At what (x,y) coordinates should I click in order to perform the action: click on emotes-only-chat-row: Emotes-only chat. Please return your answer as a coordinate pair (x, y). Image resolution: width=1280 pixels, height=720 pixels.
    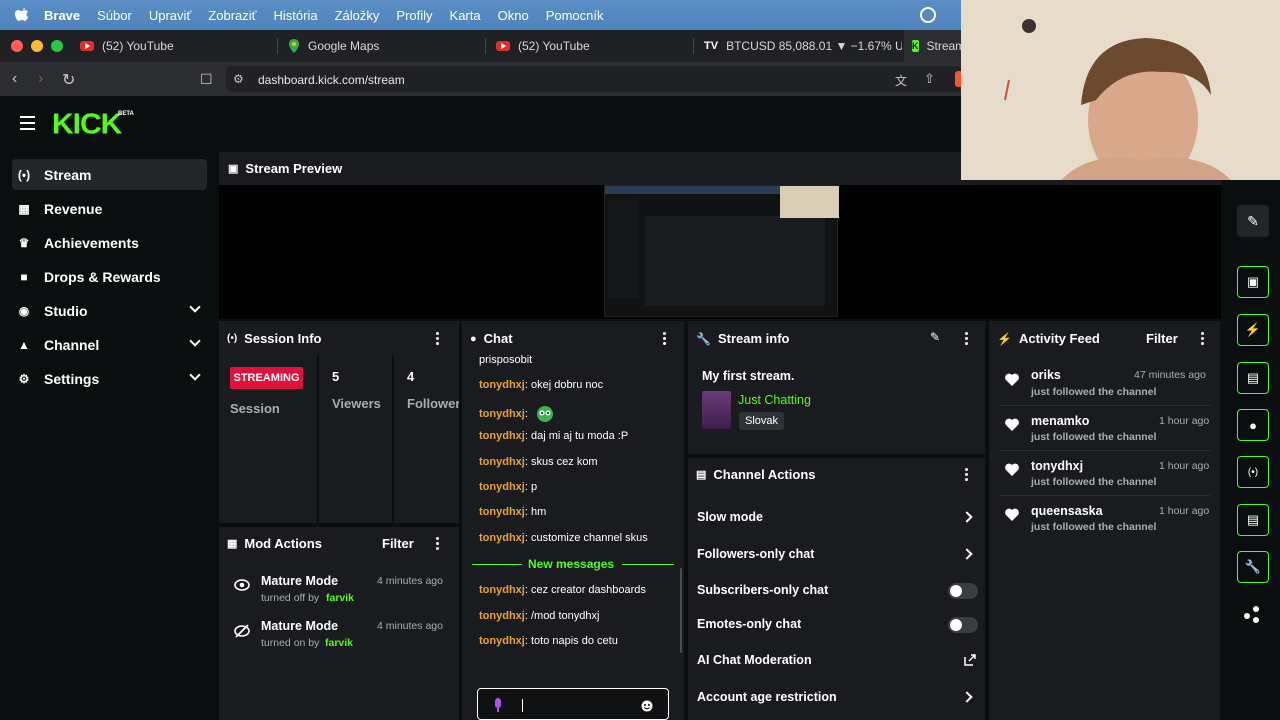
    Looking at the image, I should click on (838, 624).